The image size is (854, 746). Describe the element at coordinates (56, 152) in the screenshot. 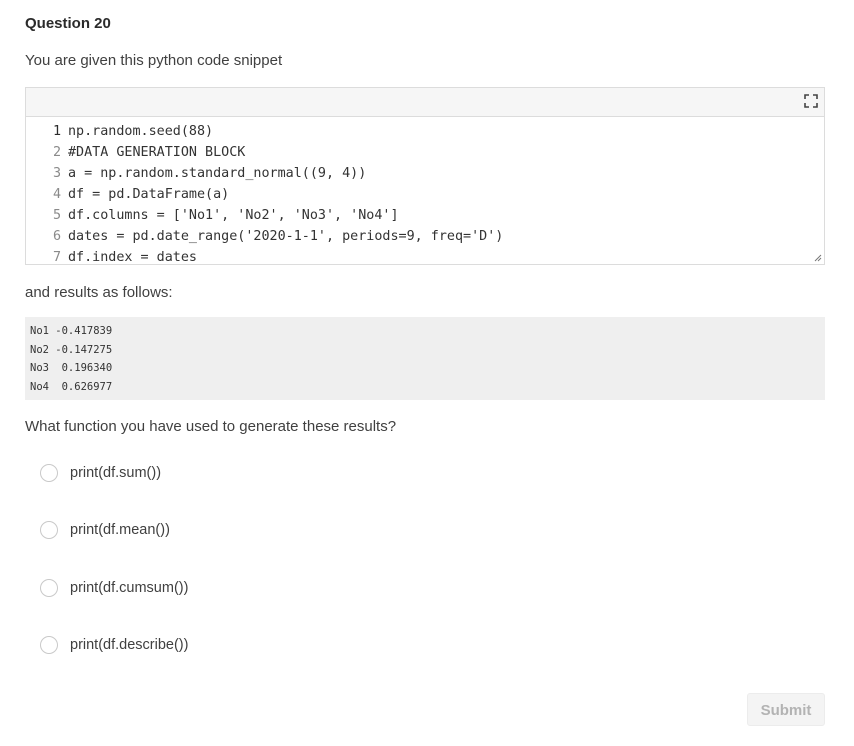

I see `line-number: 2` at that location.